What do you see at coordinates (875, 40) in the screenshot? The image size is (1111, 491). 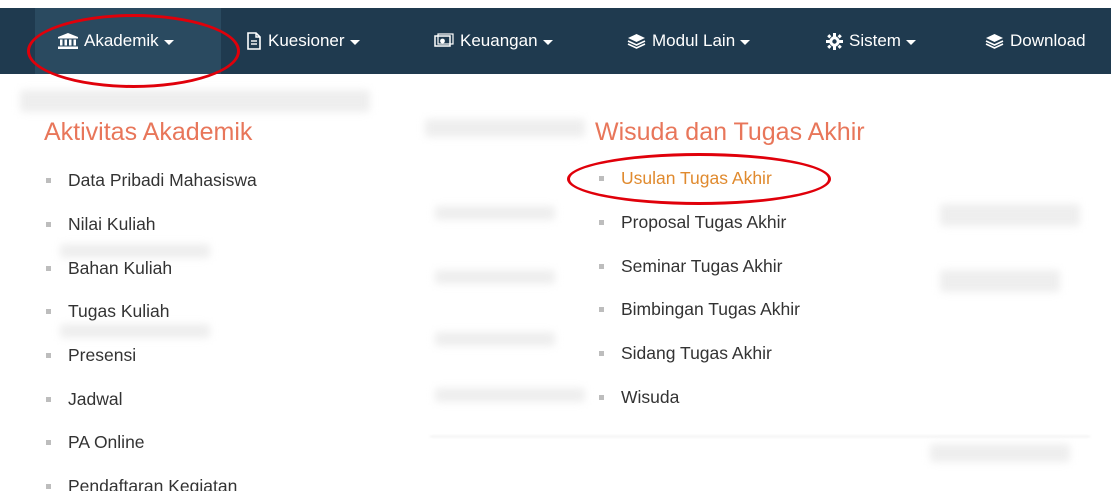 I see `nav-label: Sistem` at bounding box center [875, 40].